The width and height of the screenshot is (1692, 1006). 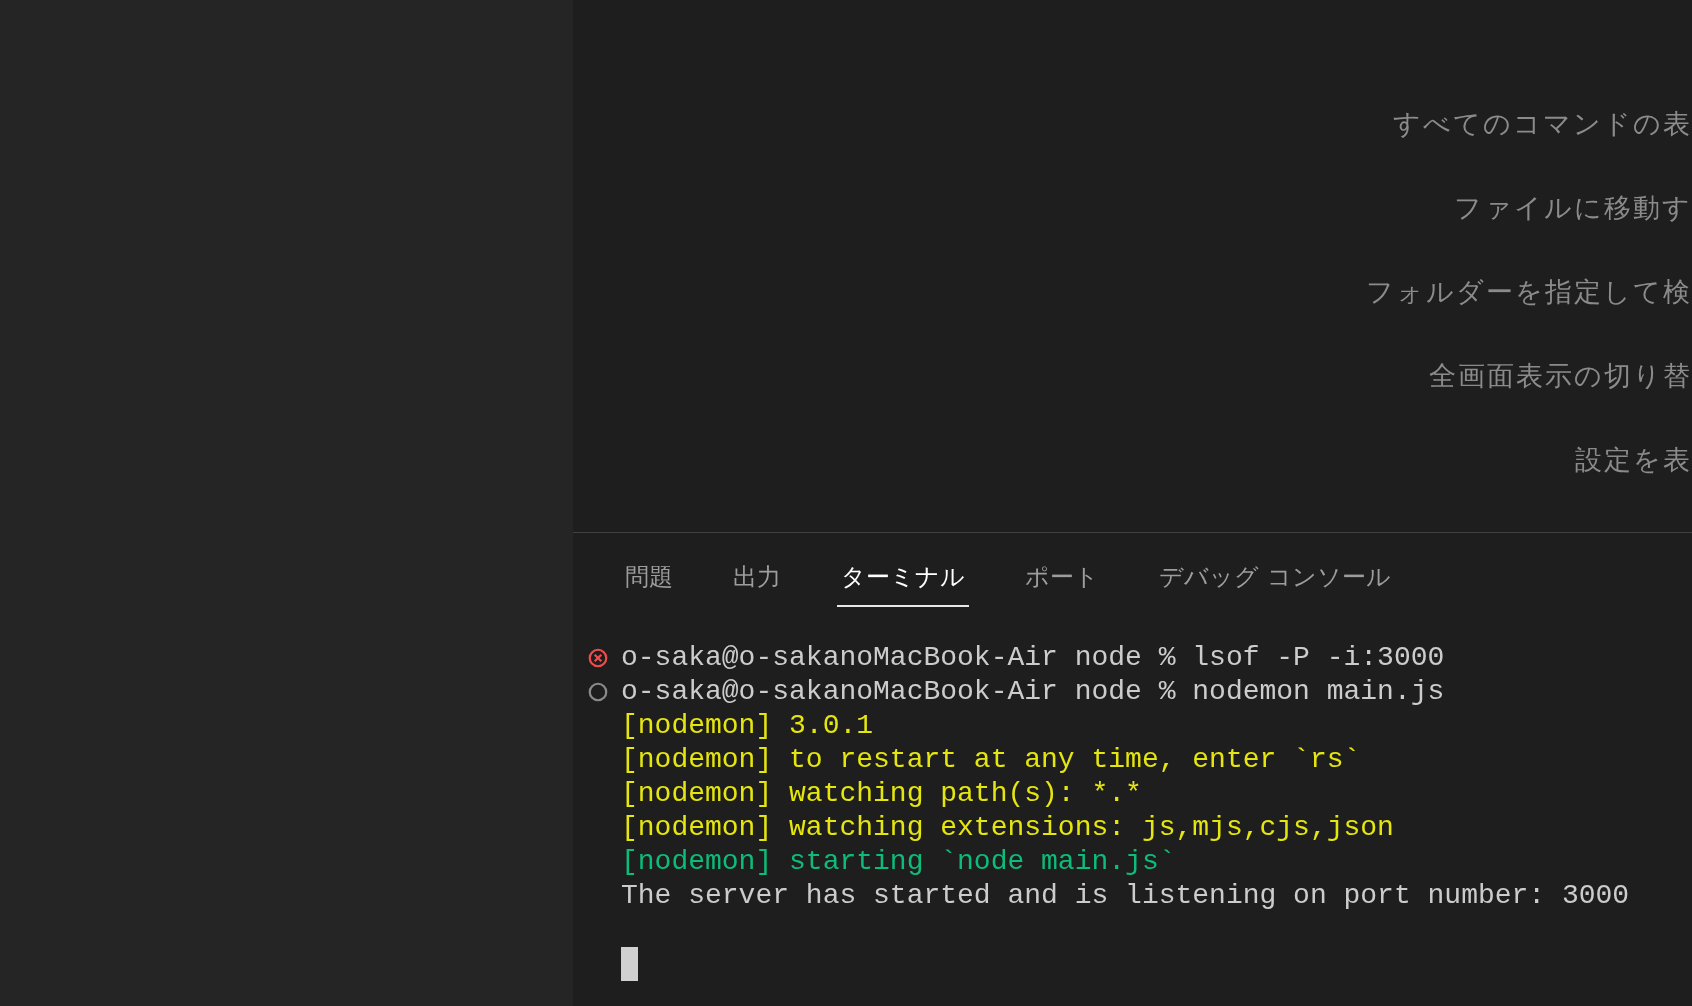 I want to click on shortcut-label: ファイルに移動す, so click(x=1573, y=208).